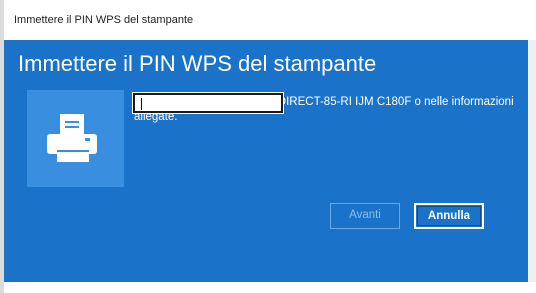 The height and width of the screenshot is (293, 536). Describe the element at coordinates (365, 216) in the screenshot. I see `next-button: Avanti` at that location.